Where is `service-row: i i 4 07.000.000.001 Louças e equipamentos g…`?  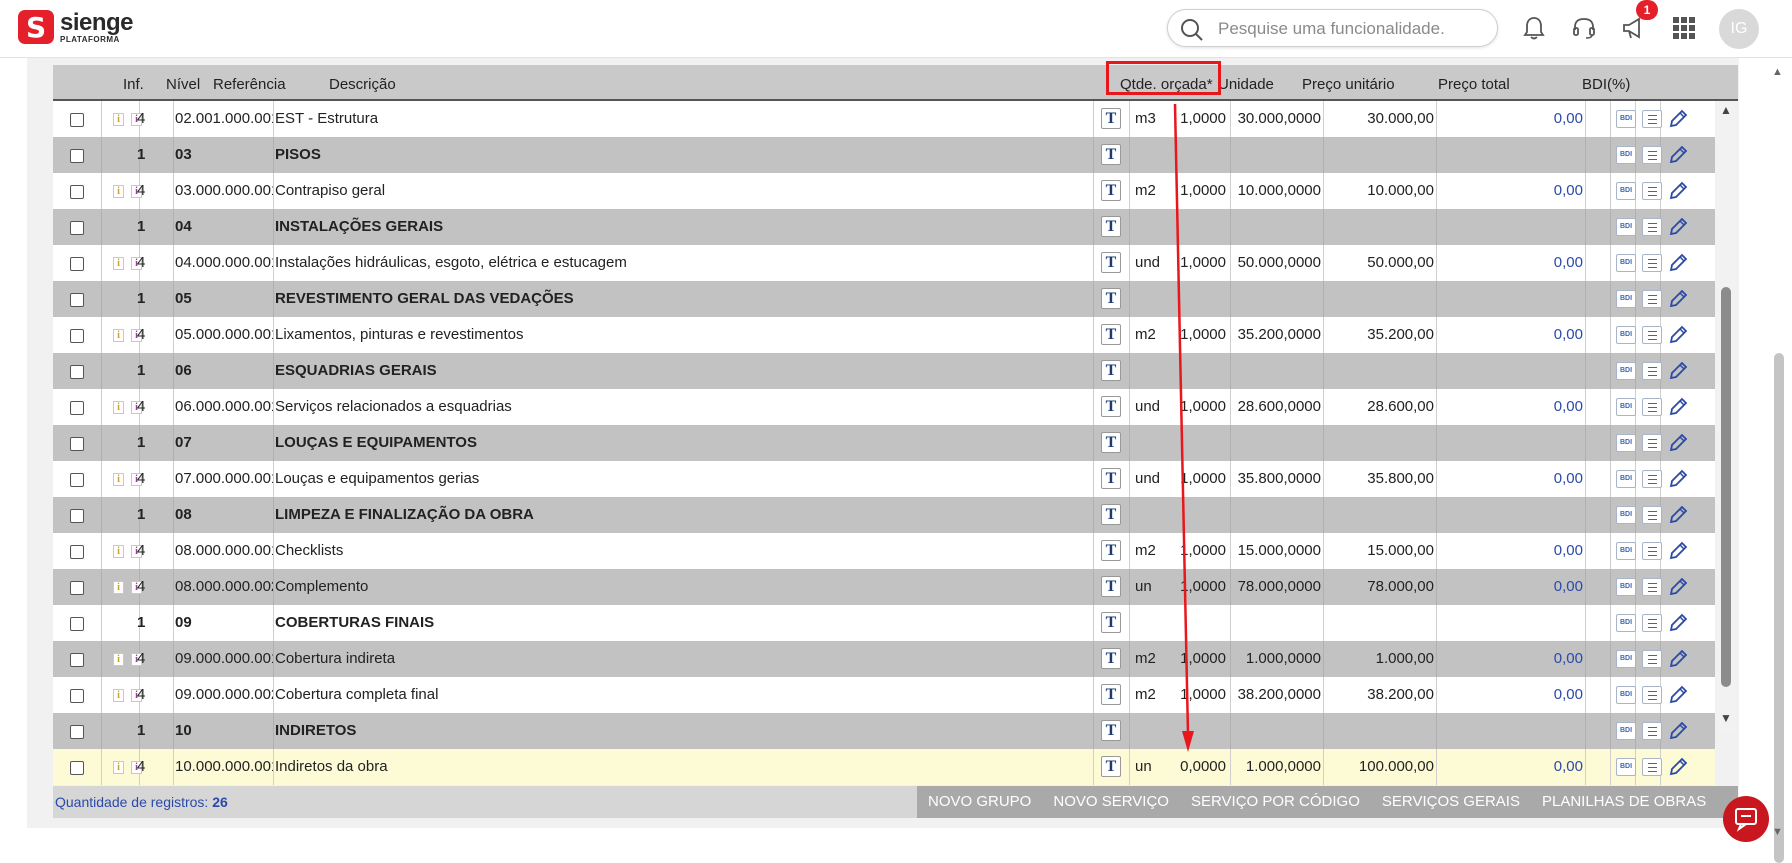
service-row: i i 4 07.000.000.001 Louças e equipamentos g… is located at coordinates (884, 479).